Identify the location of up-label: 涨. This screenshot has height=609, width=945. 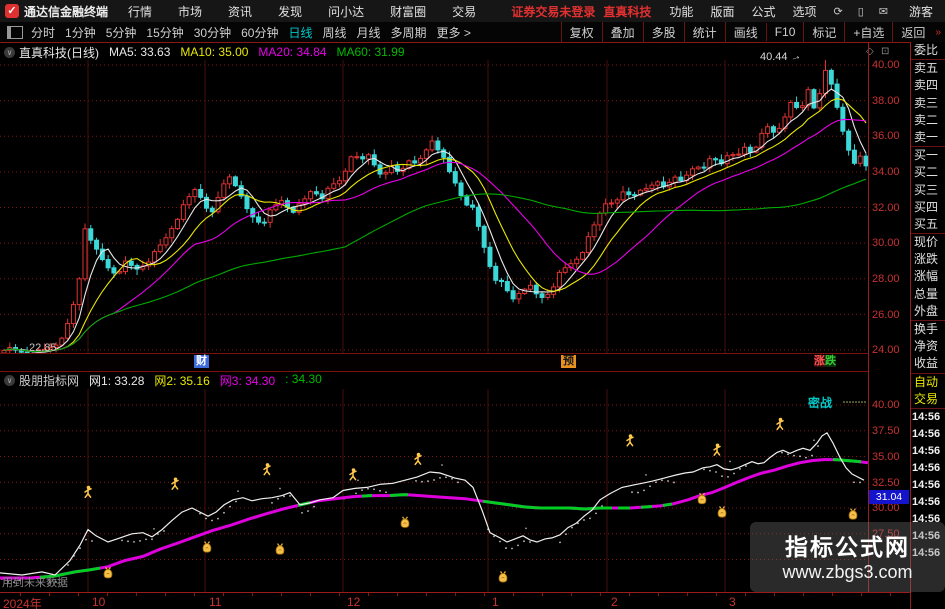
(819, 361).